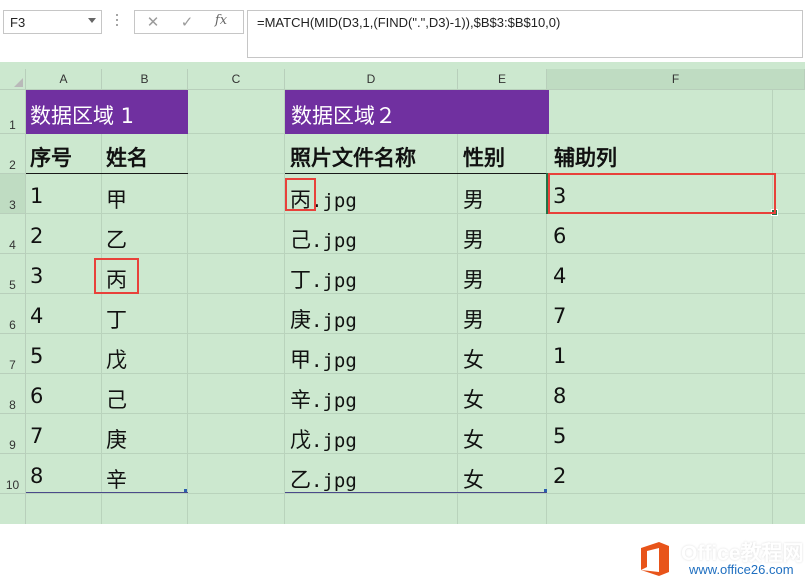 Image resolution: width=805 pixels, height=578 pixels. What do you see at coordinates (323, 359) in the screenshot?
I see `photo-file-cell: 甲.jpg` at bounding box center [323, 359].